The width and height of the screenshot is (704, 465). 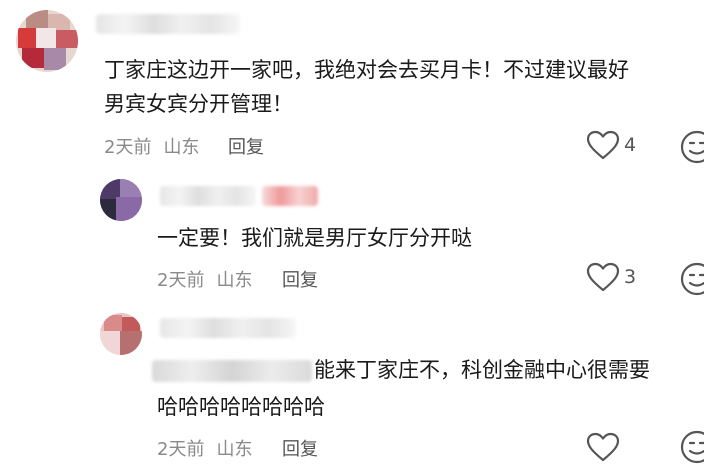 I want to click on like-count: 3, so click(x=630, y=277).